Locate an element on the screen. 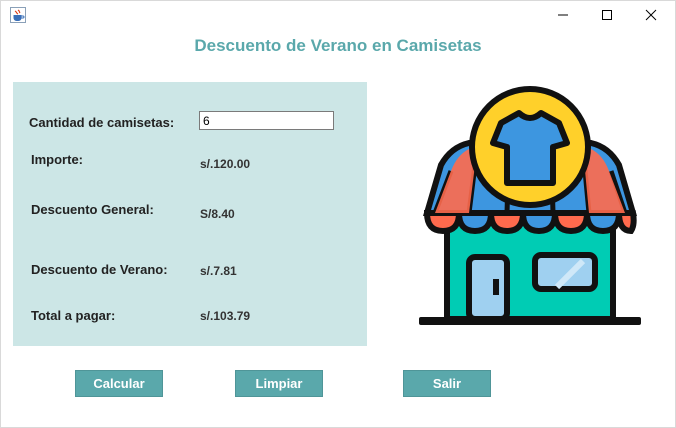 Image resolution: width=676 pixels, height=428 pixels. total-value: s/.103.79 is located at coordinates (225, 316).